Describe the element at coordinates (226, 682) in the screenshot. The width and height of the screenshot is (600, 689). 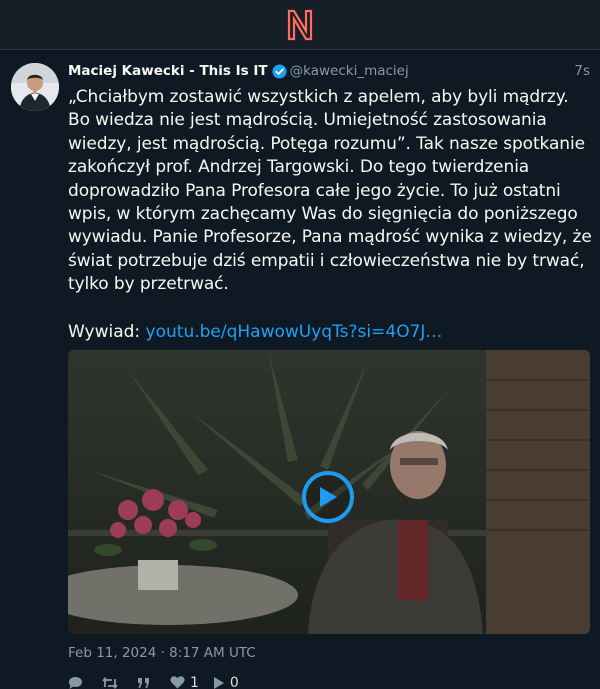
I see `views-stat: 0` at that location.